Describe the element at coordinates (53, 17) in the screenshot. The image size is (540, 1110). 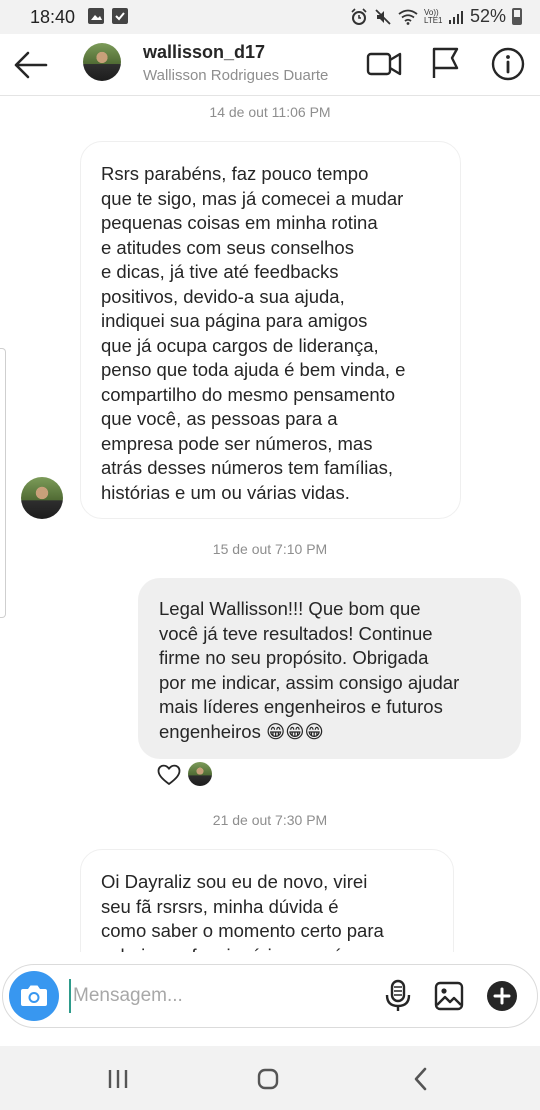
I see `status-time: 18:40` at that location.